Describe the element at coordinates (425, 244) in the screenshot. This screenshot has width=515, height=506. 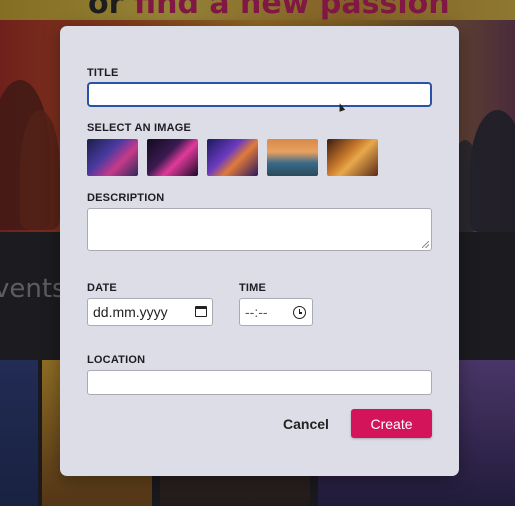
I see `resize-grip-icon` at that location.